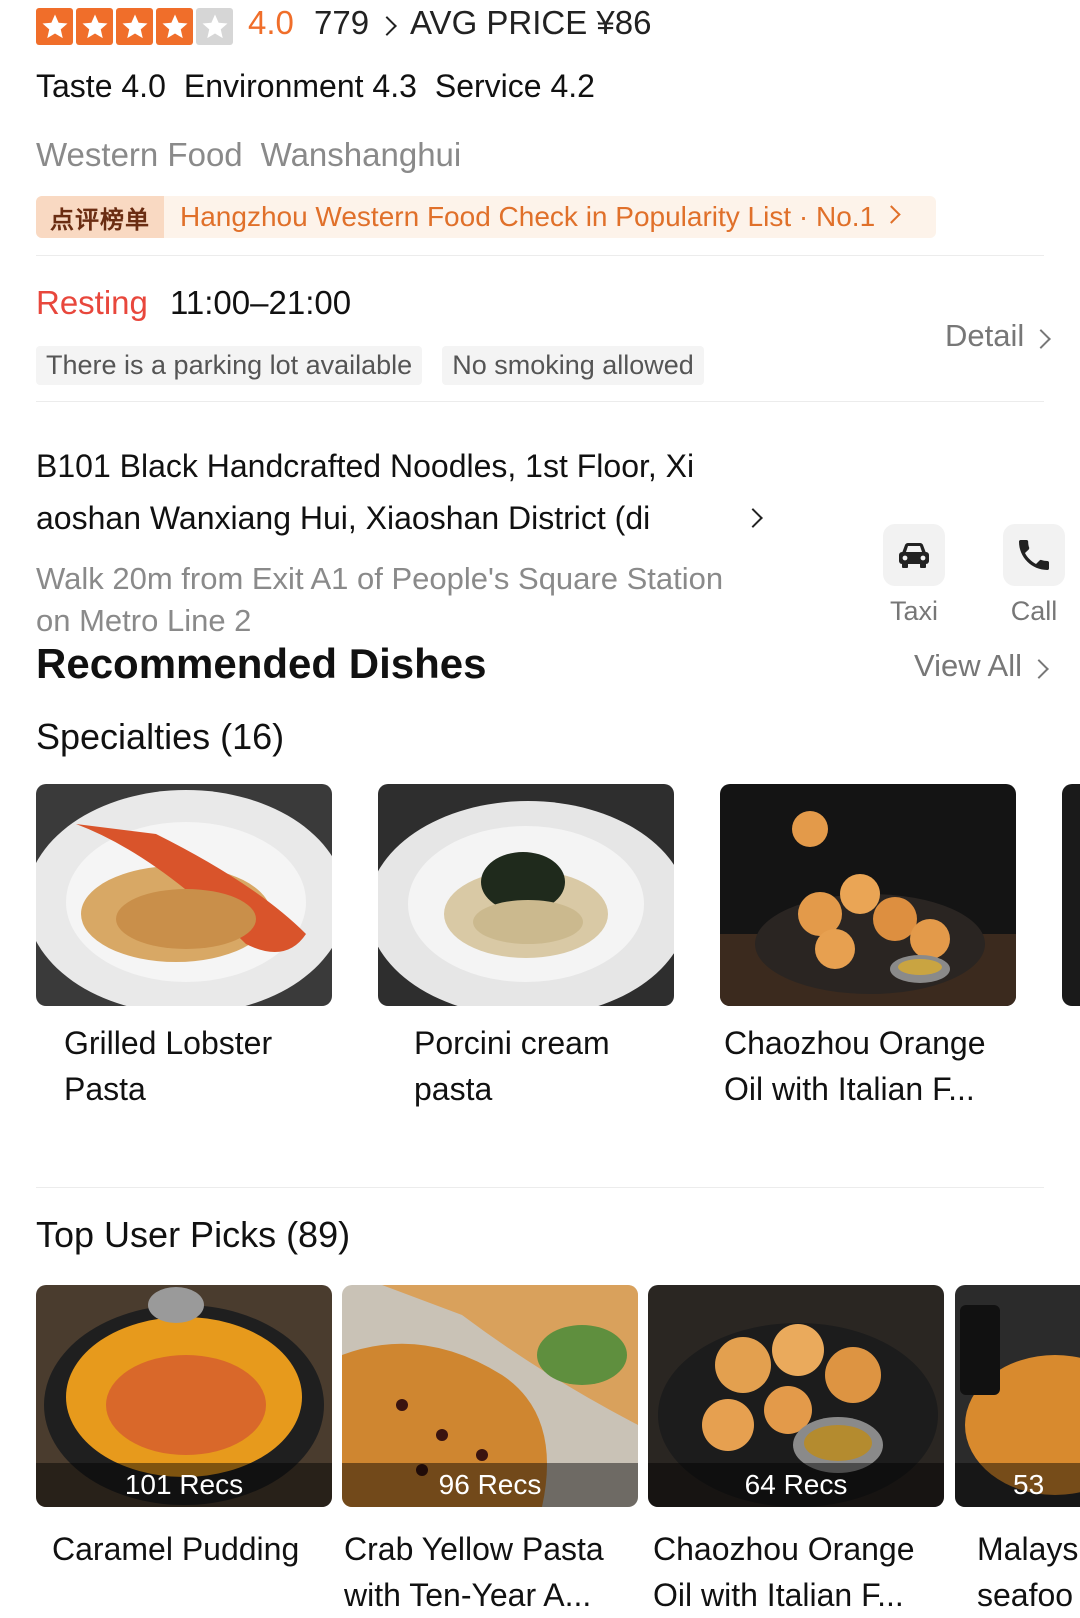 This screenshot has width=1080, height=1618. Describe the element at coordinates (184, 895) in the screenshot. I see `dish-image-grilled-lobster-pasta` at that location.